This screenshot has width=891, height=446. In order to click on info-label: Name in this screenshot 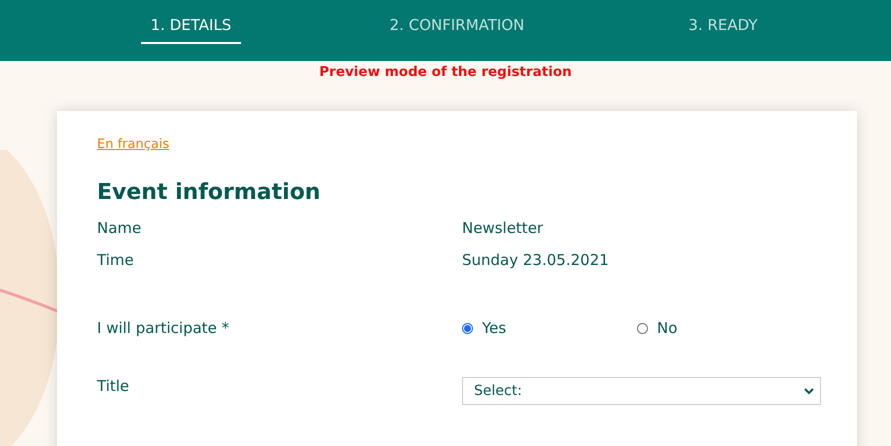, I will do `click(119, 228)`.